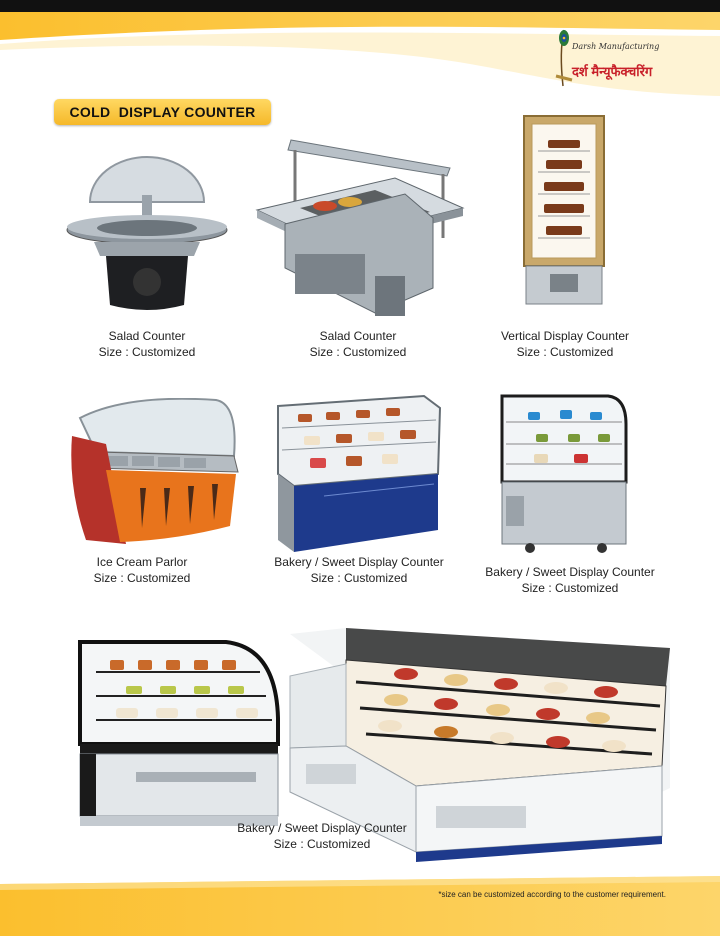 The width and height of the screenshot is (720, 936). I want to click on product-image-ice-cream-parlor, so click(153, 472).